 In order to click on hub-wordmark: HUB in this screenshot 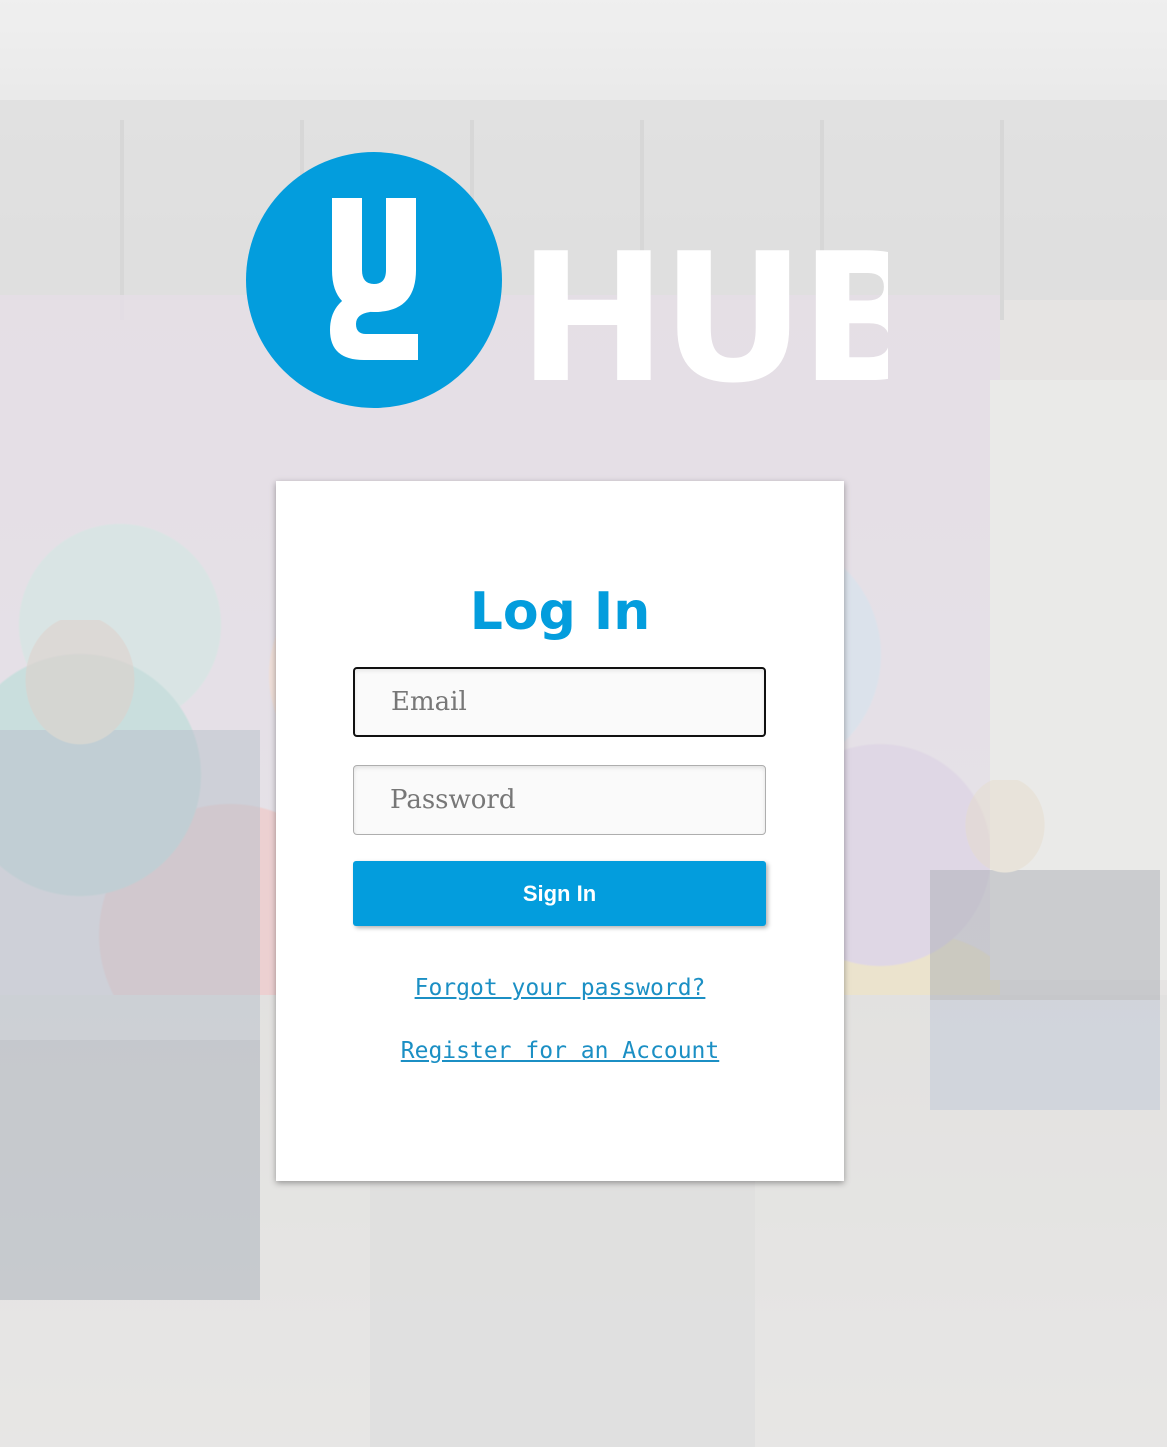, I will do `click(703, 307)`.